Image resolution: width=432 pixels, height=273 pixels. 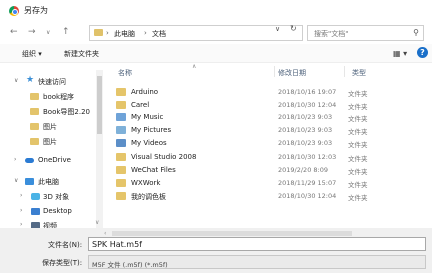 I want to click on file-date: 2018/10/30 12:04, so click(x=307, y=196).